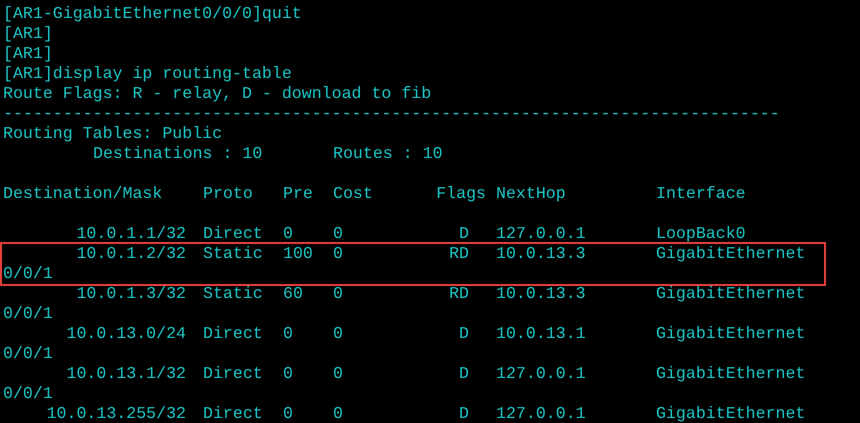 The height and width of the screenshot is (423, 860). What do you see at coordinates (126, 334) in the screenshot?
I see `table-cell-text: 10.0.13.0/24` at bounding box center [126, 334].